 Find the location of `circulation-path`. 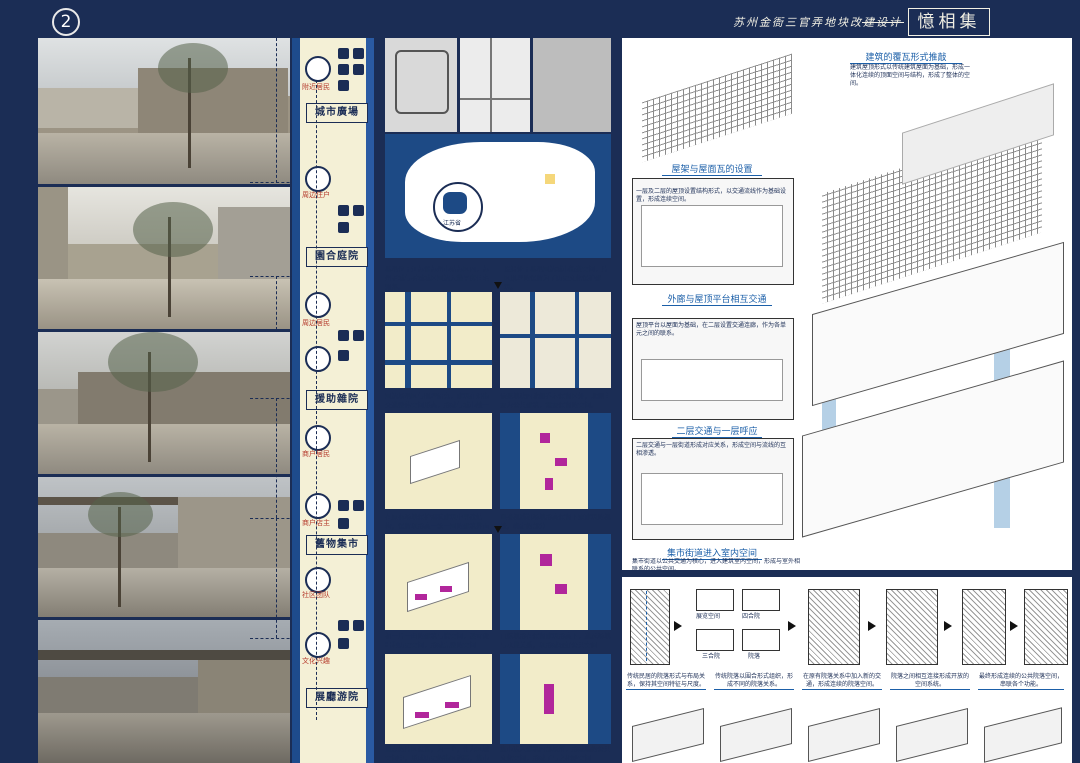

circulation-path is located at coordinates (646, 626).